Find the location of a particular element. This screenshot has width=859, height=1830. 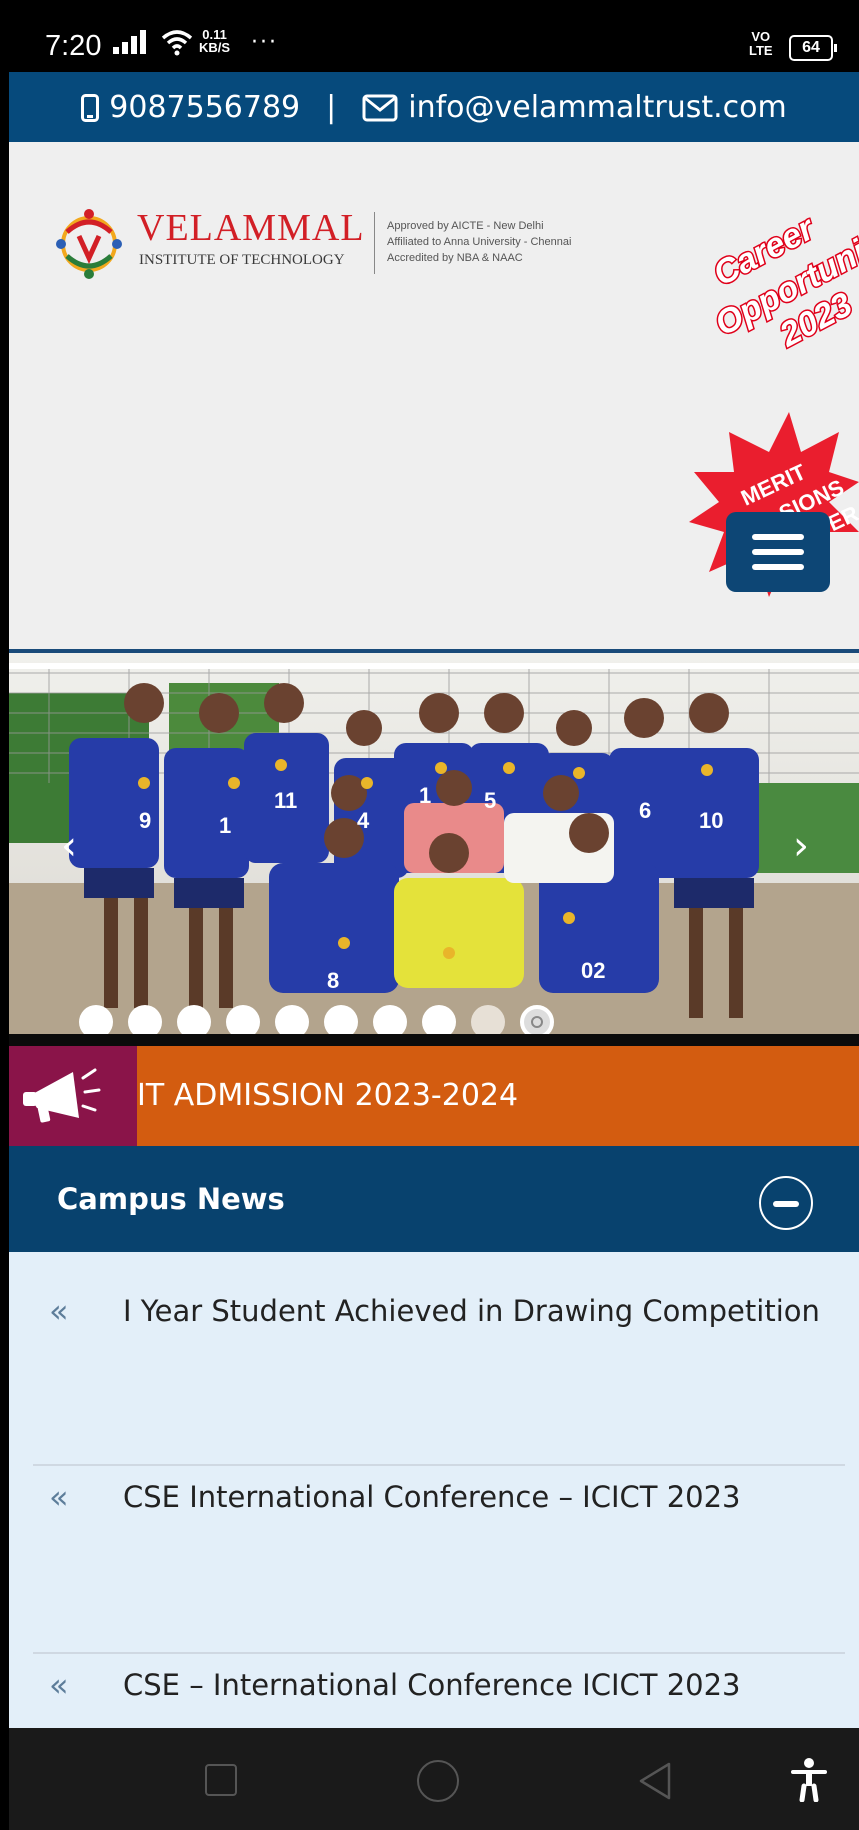

envelope-icon is located at coordinates (380, 108).